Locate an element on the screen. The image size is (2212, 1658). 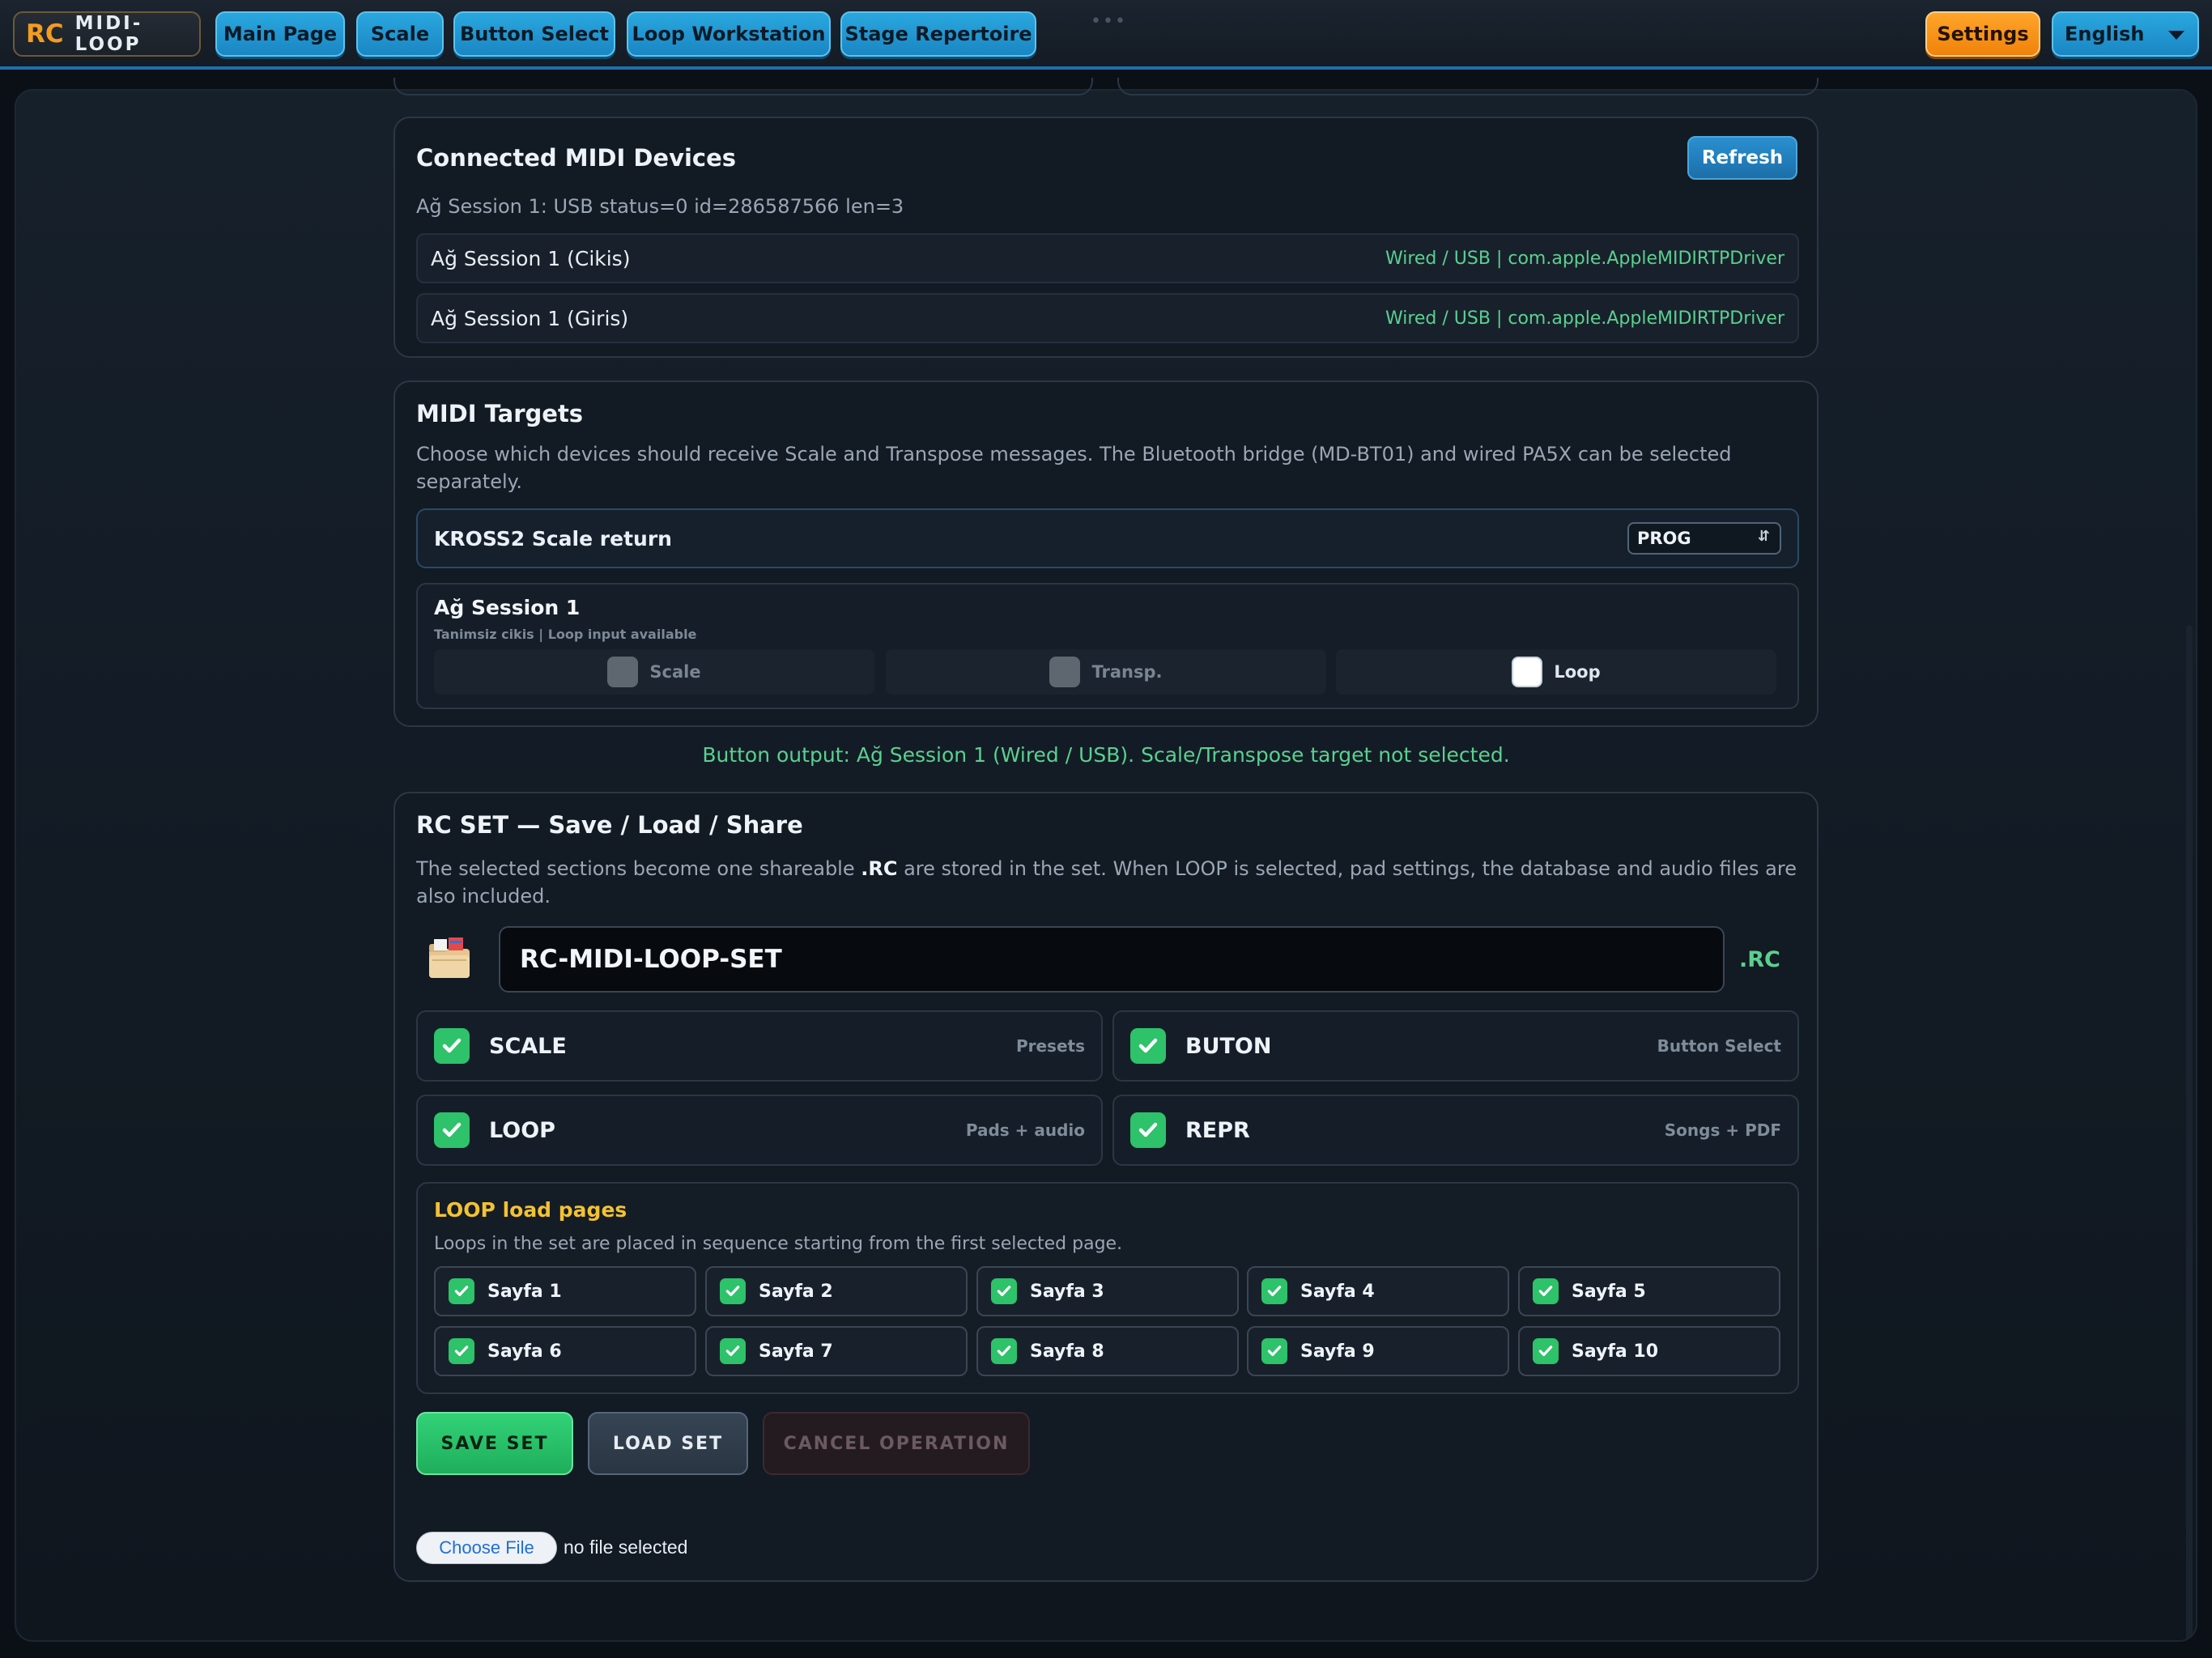
drag-grip-icon: ••• is located at coordinates (1109, 21).